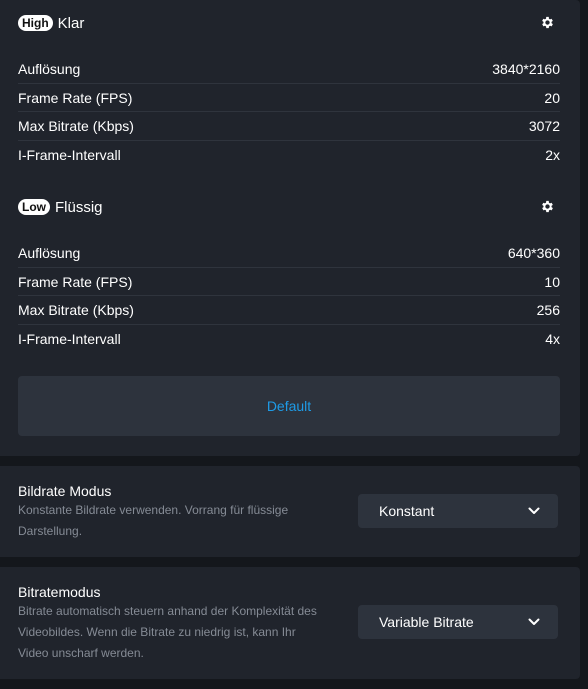 This screenshot has width=588, height=689. I want to click on table-row: Frame Rate (FPS) 10, so click(289, 282).